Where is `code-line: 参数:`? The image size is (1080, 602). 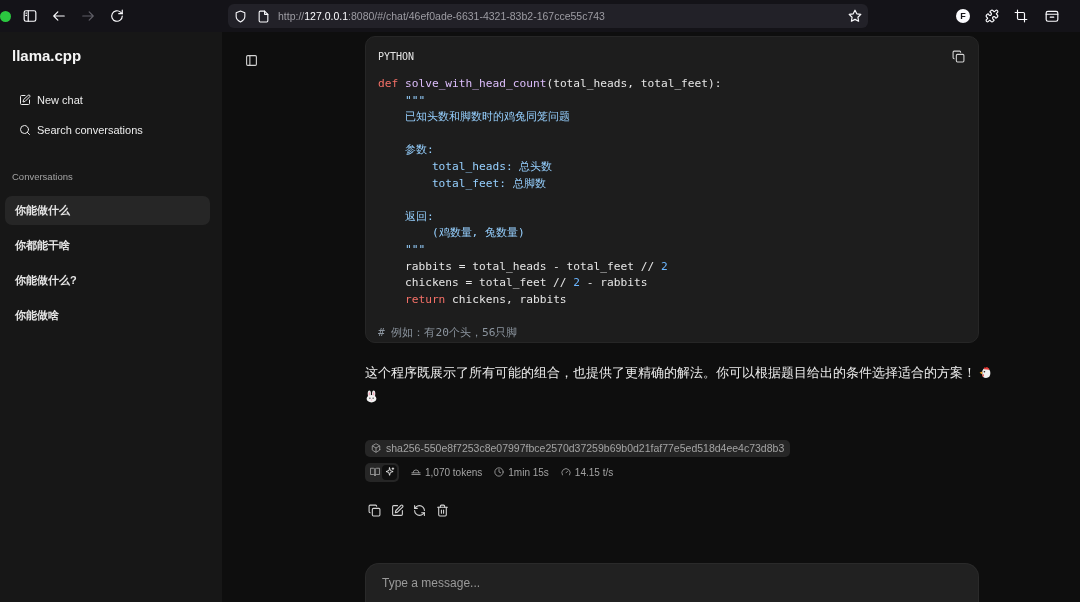
code-line: 参数: is located at coordinates (419, 150).